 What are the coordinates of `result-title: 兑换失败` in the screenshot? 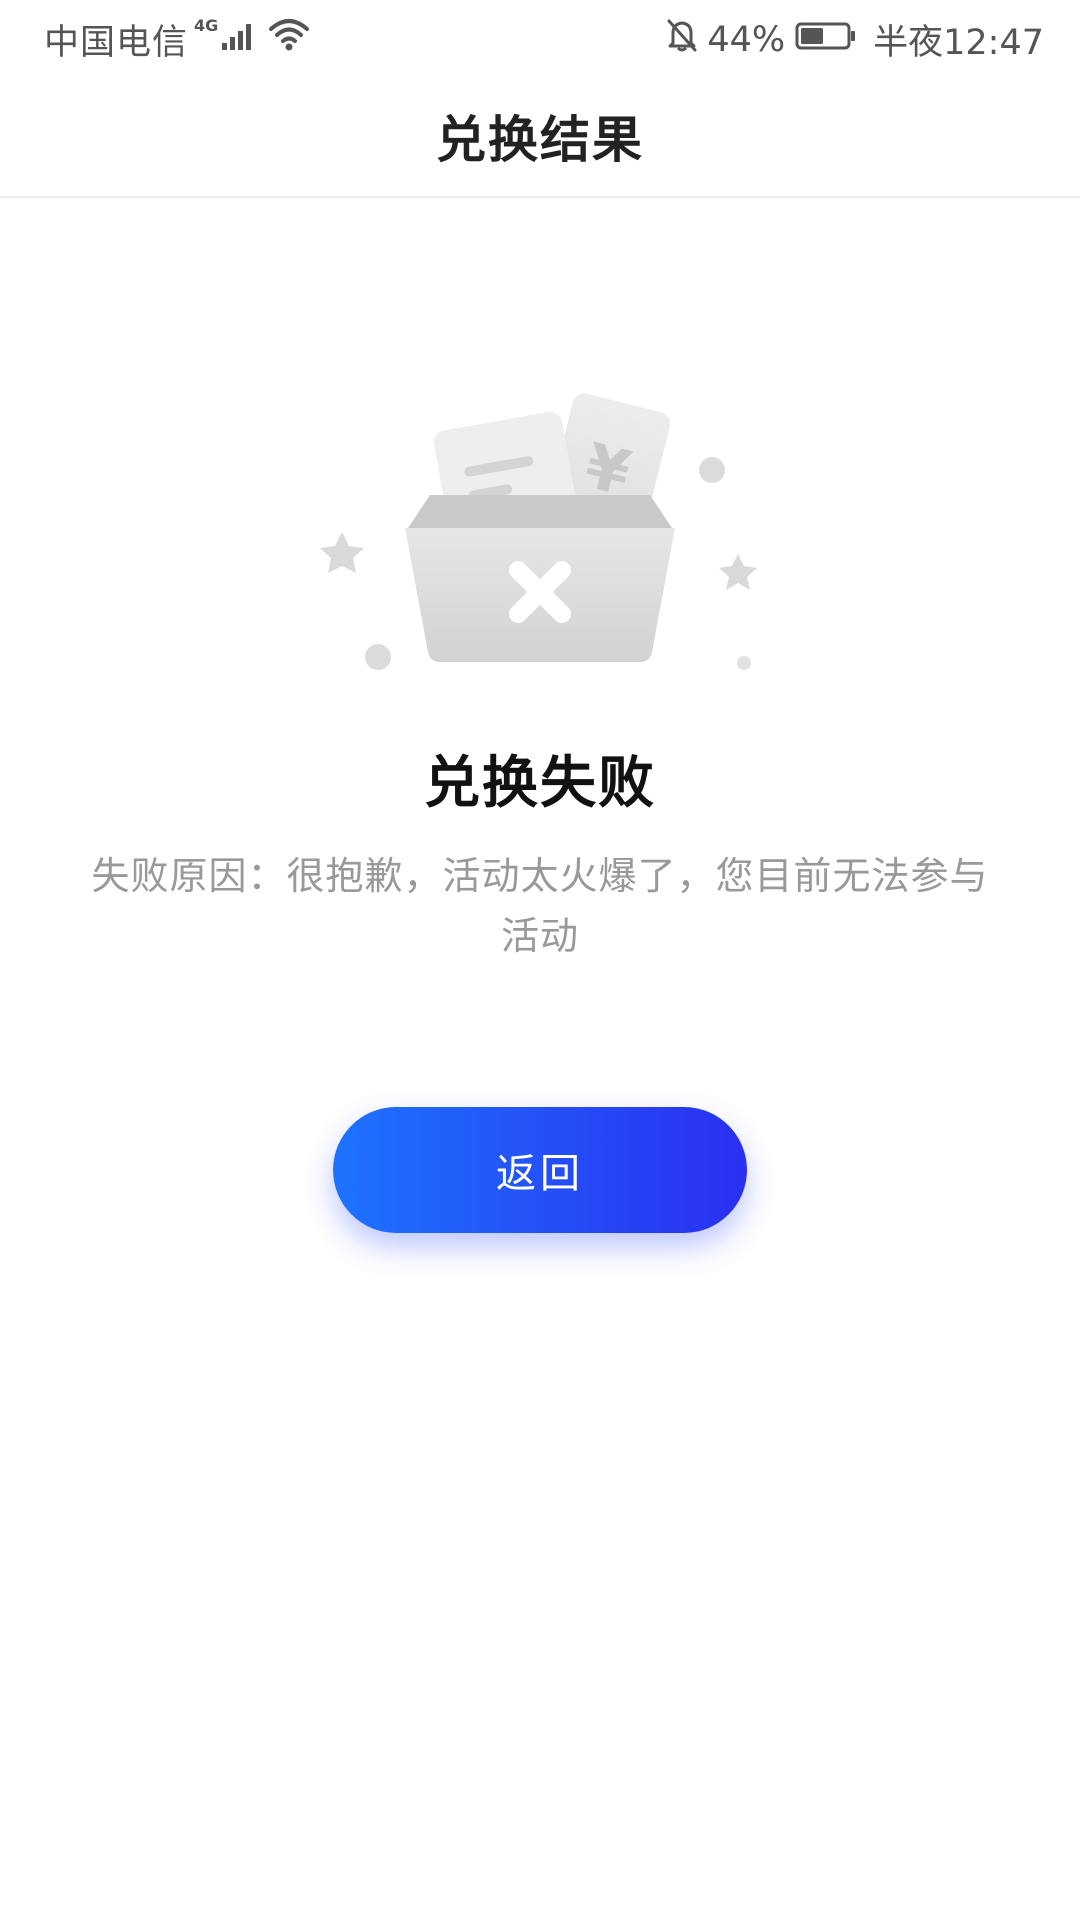 It's located at (540, 783).